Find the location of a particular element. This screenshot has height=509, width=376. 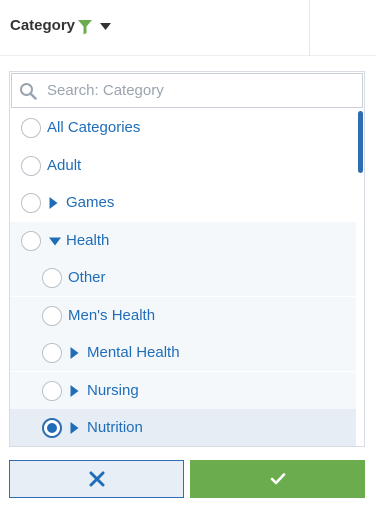

list-item: Adult is located at coordinates (183, 165).